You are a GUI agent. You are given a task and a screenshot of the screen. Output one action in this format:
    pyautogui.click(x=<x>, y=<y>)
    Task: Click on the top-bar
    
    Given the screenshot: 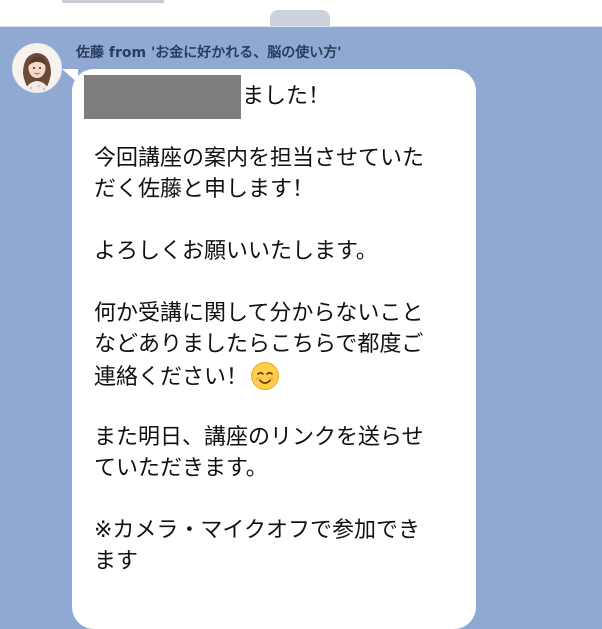 What is the action you would take?
    pyautogui.click(x=301, y=13)
    